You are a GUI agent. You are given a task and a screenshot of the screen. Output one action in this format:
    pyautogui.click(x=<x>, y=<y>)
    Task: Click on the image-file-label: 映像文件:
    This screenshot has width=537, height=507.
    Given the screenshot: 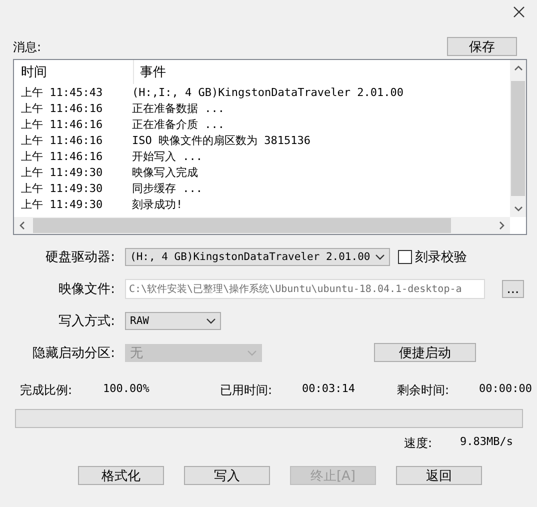 What is the action you would take?
    pyautogui.click(x=86, y=289)
    